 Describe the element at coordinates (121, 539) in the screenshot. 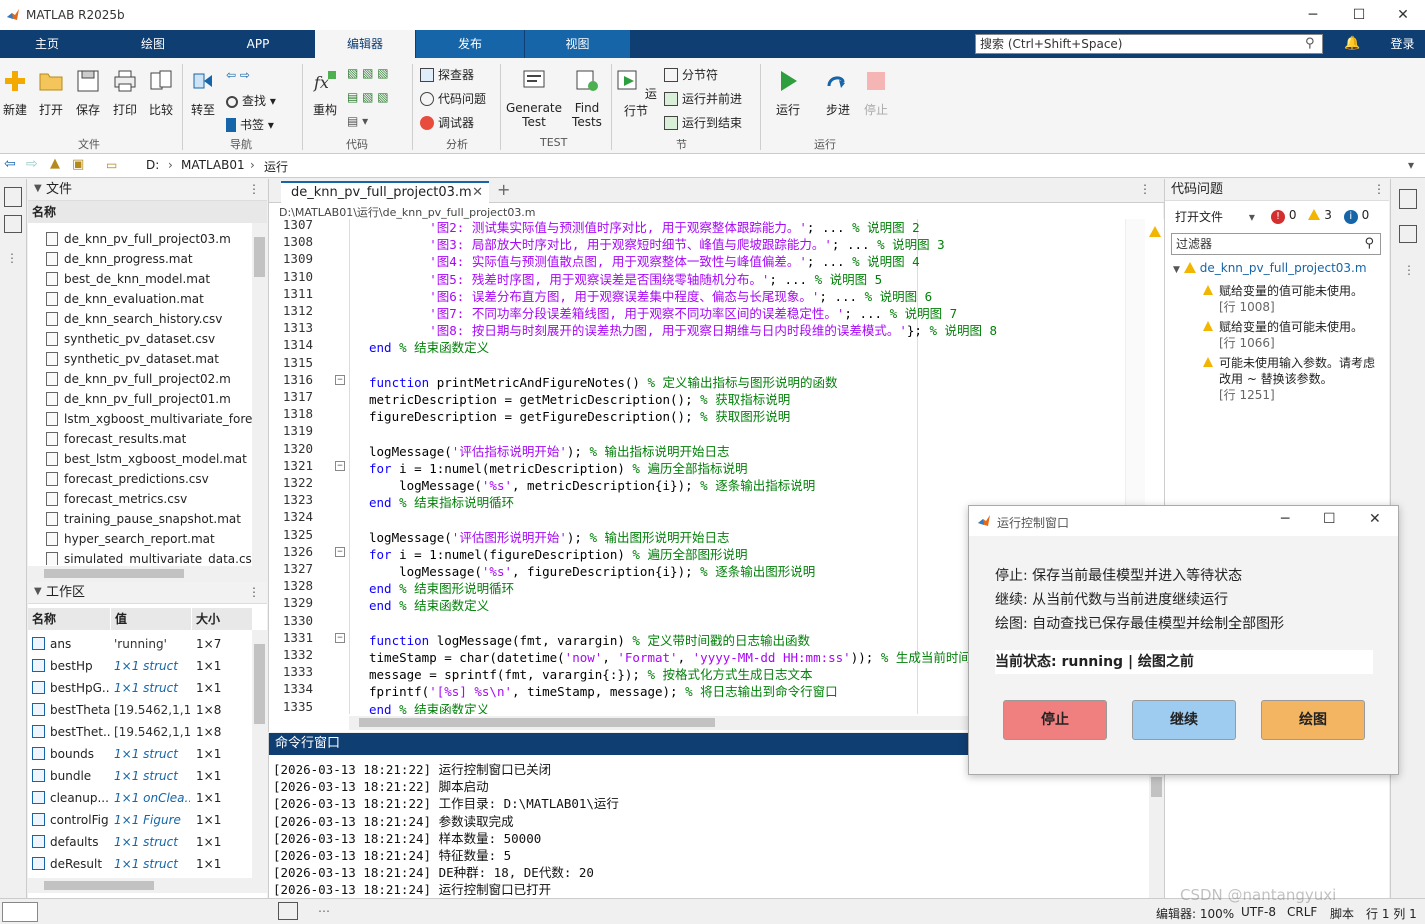

I see `file-item: hyper_search_report.mat` at that location.